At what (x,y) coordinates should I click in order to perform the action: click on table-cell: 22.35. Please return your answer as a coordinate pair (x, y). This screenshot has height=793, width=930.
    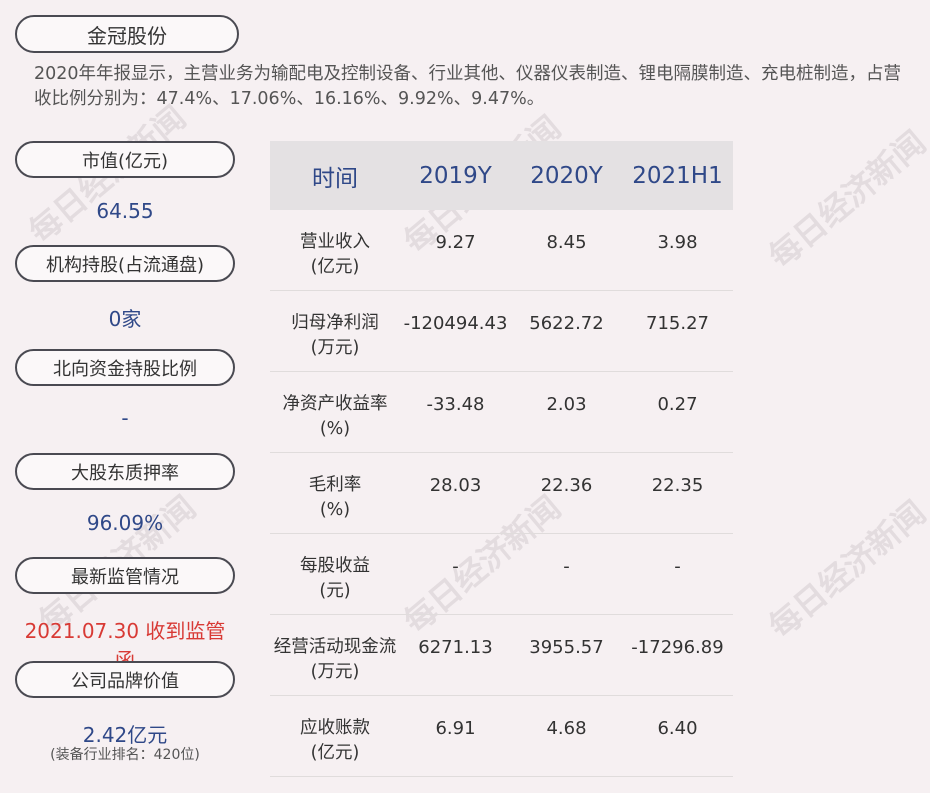
    Looking at the image, I should click on (677, 485).